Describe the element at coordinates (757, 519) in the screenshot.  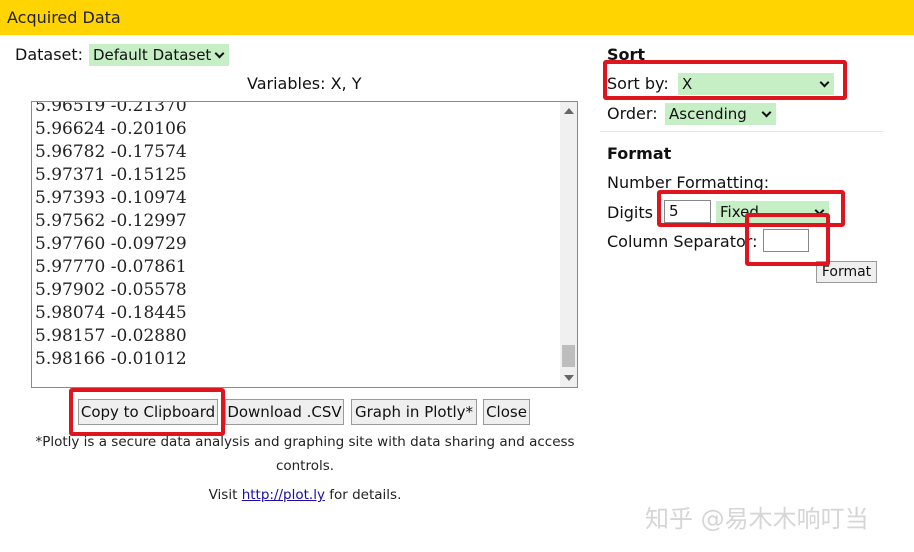
I see `watermark: 知乎 @易木木响叮当` at that location.